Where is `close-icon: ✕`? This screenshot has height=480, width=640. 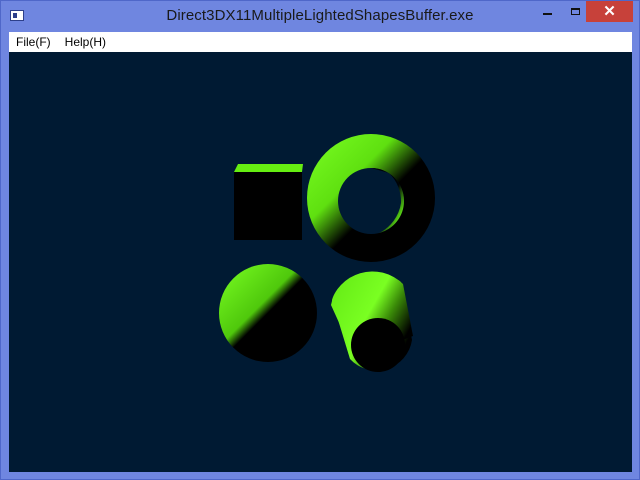 close-icon: ✕ is located at coordinates (609, 11).